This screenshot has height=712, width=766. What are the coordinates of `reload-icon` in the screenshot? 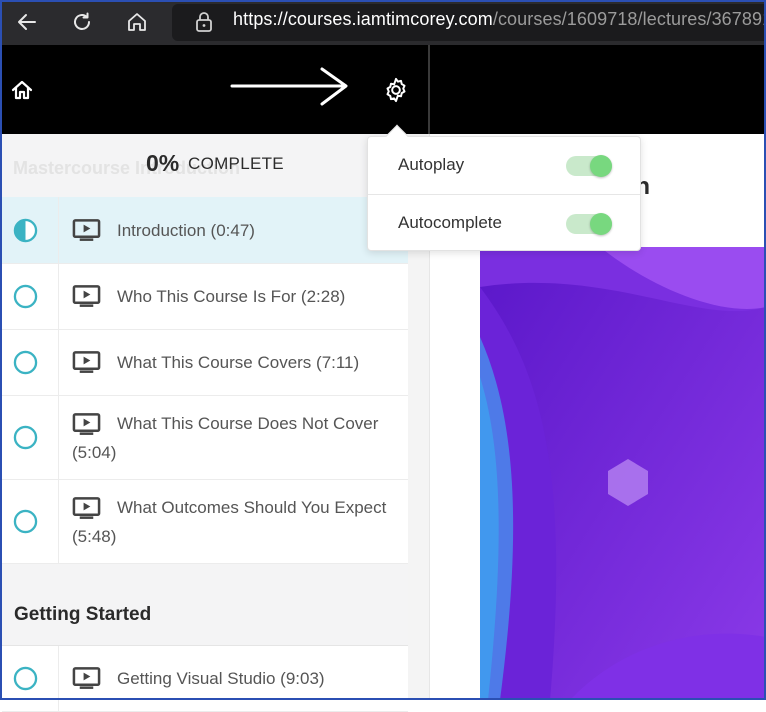 It's located at (82, 21).